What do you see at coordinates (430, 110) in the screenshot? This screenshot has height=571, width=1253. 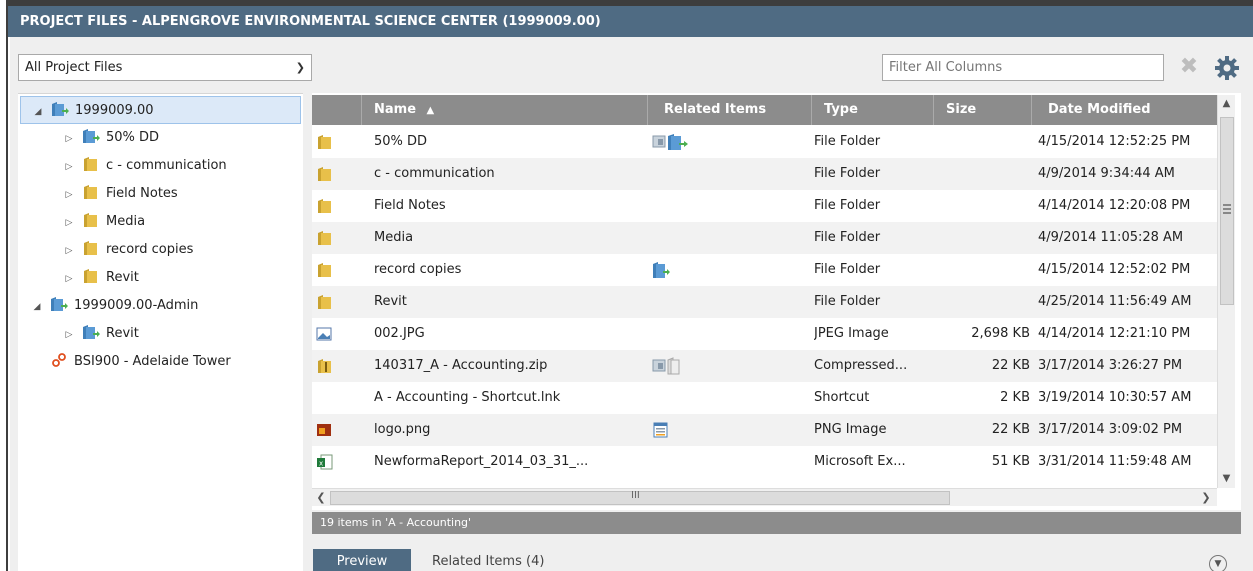 I see `sort-ascending-icon: ▲` at bounding box center [430, 110].